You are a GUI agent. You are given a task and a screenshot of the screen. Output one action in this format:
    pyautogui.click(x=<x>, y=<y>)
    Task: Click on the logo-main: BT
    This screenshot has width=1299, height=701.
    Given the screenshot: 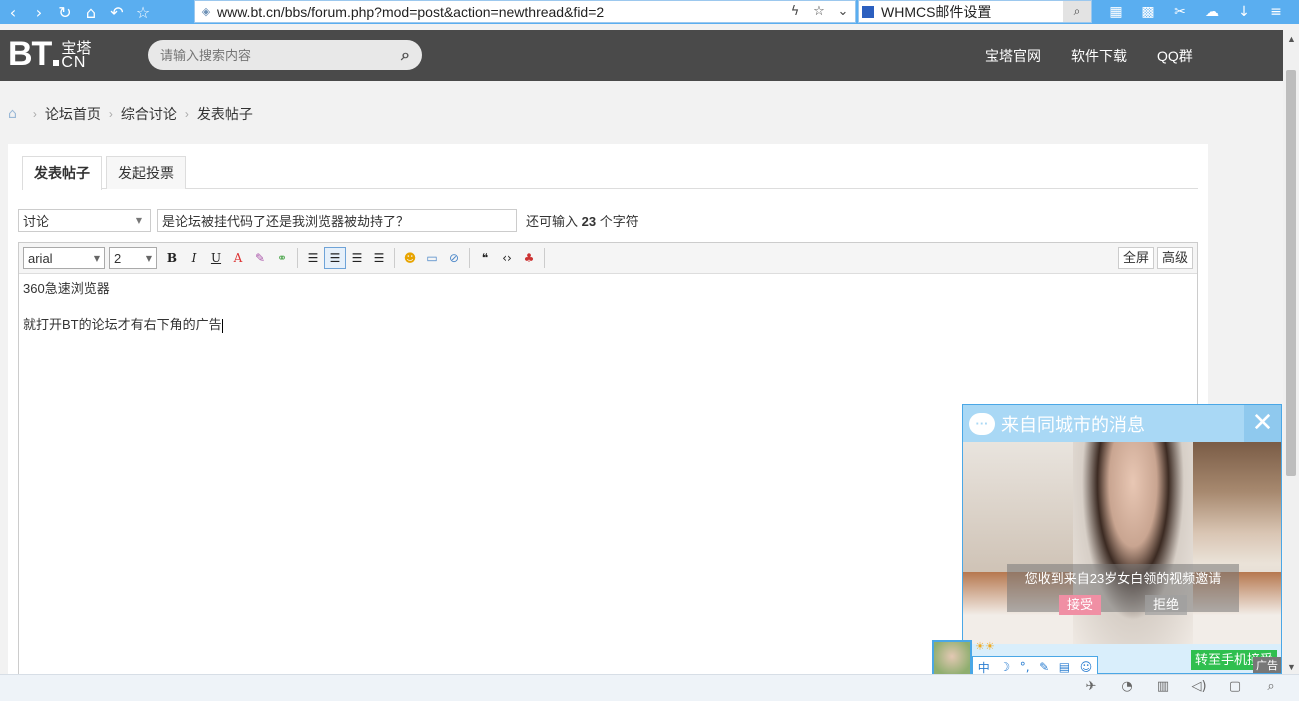 What is the action you would take?
    pyautogui.click(x=30, y=54)
    